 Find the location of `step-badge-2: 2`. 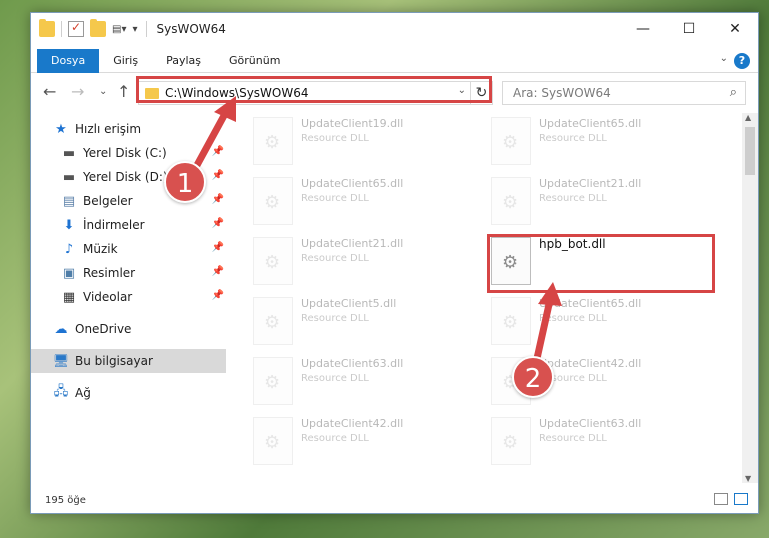

step-badge-2: 2 is located at coordinates (533, 377).